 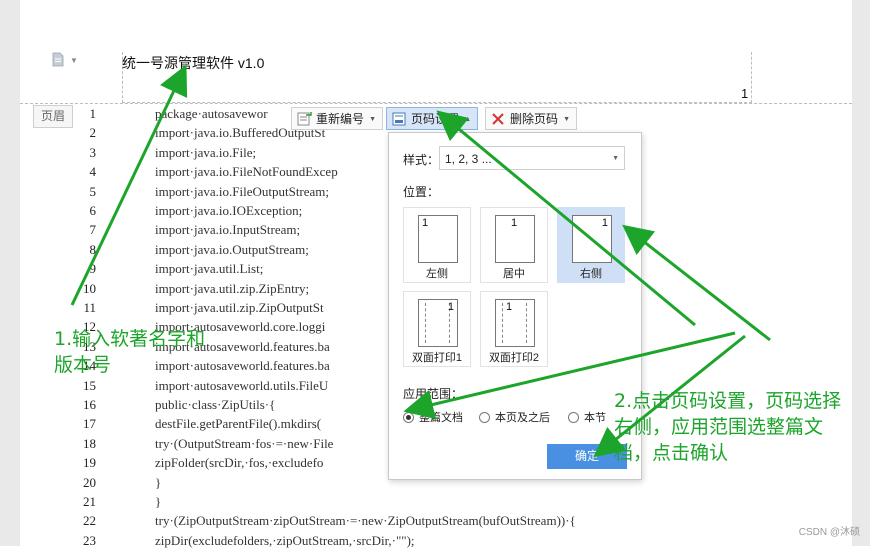 What do you see at coordinates (130, 339) in the screenshot?
I see `step1-line1: 1.输入软著名字和` at bounding box center [130, 339].